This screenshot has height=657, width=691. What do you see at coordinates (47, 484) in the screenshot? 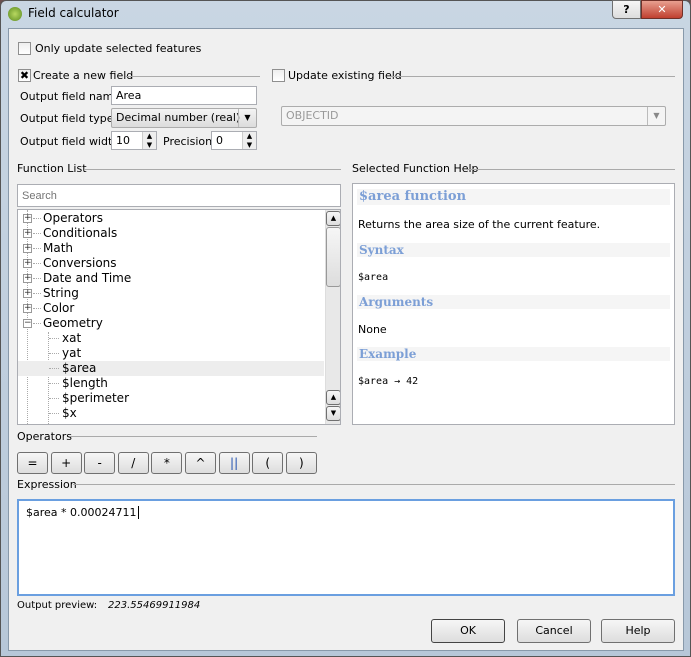
I see `expression-label: Expression` at bounding box center [47, 484].